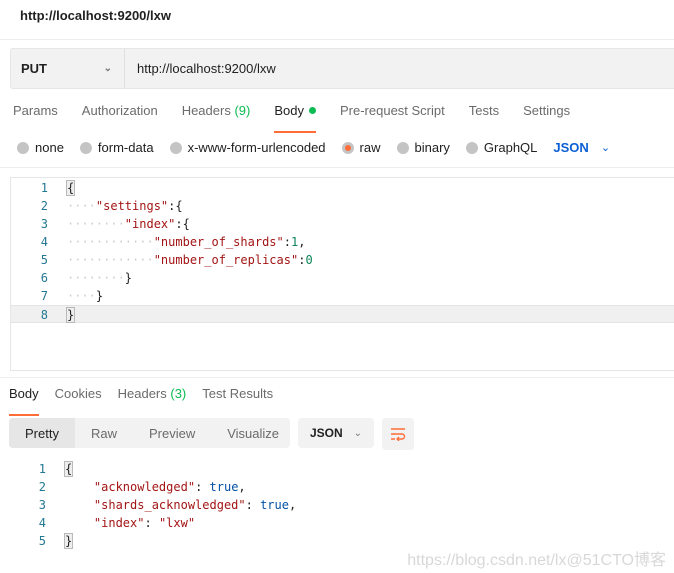 This screenshot has width=674, height=573. I want to click on tab-params: Params, so click(35, 114).